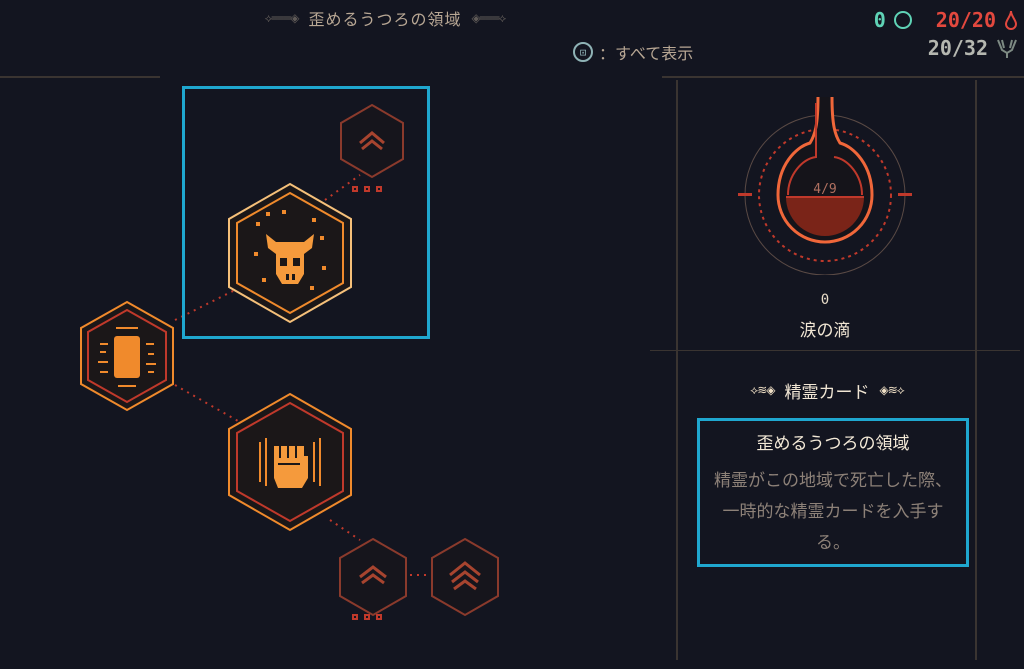  Describe the element at coordinates (879, 20) in the screenshot. I see `currency-value: 0` at that location.